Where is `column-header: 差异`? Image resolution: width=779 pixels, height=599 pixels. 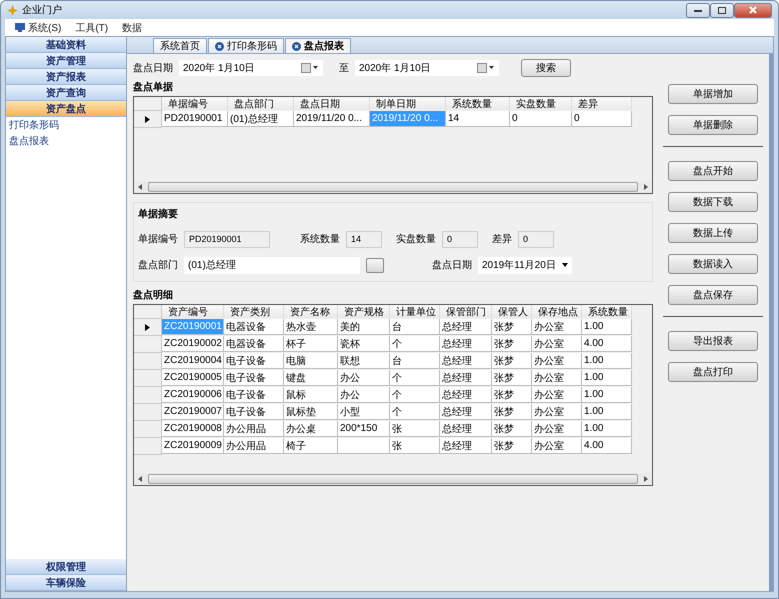 column-header: 差异 is located at coordinates (602, 103).